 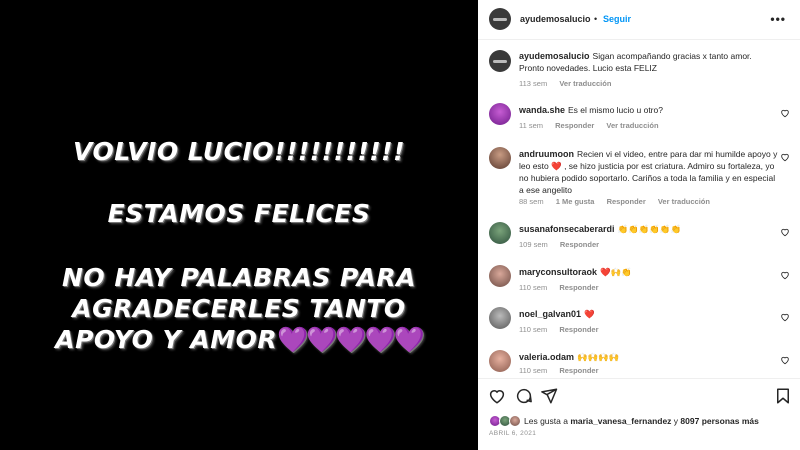 I want to click on likes-user: maria_vanesa_fernandez, so click(x=620, y=421).